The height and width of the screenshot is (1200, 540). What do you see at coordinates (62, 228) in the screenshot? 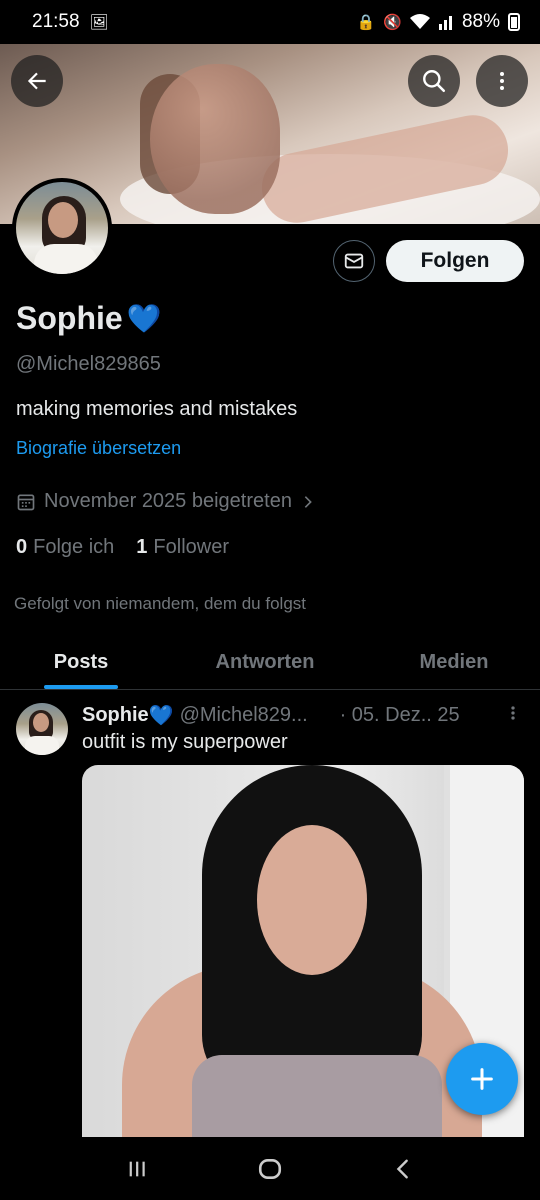
I see `profile-avatar` at bounding box center [62, 228].